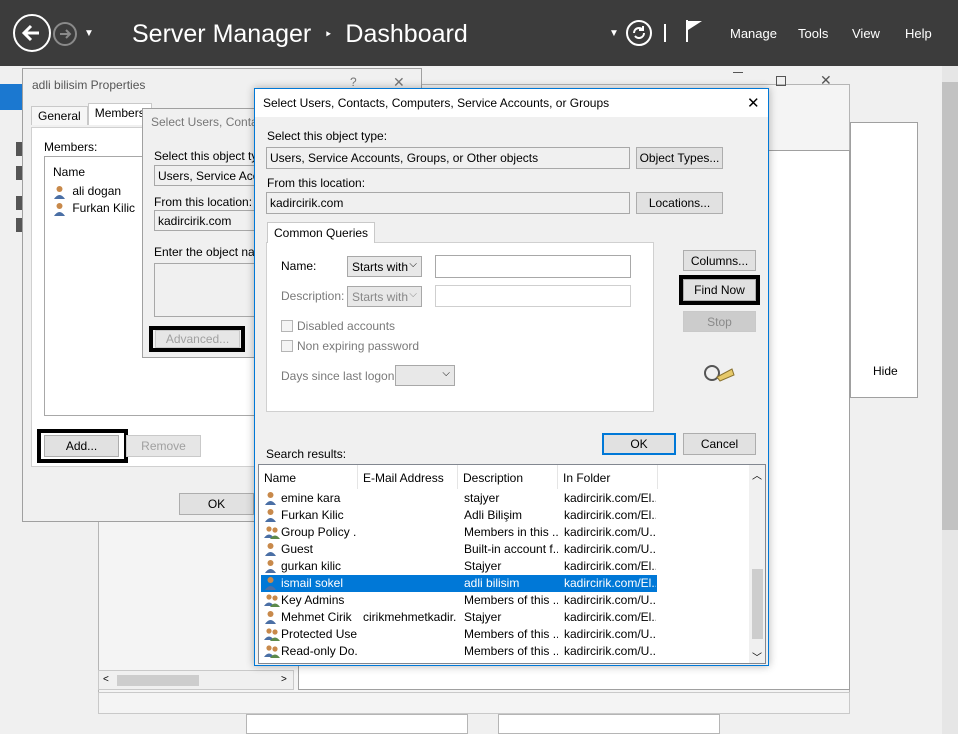 The height and width of the screenshot is (734, 958). Describe the element at coordinates (321, 232) in the screenshot. I see `tab-common-queries: Common Queries` at that location.